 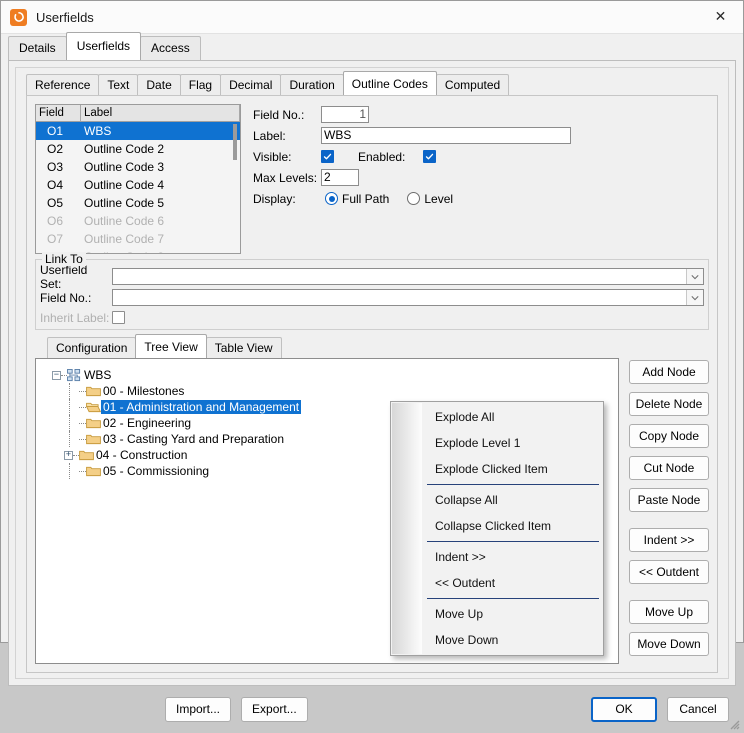 I want to click on field-list-header: Field Label, so click(x=138, y=113).